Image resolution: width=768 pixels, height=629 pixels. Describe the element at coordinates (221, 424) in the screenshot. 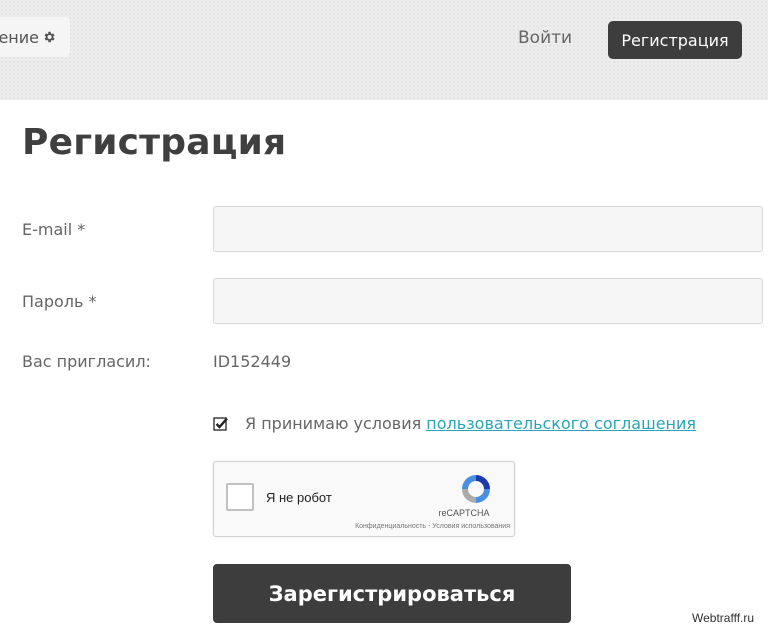

I see `check-icon` at that location.